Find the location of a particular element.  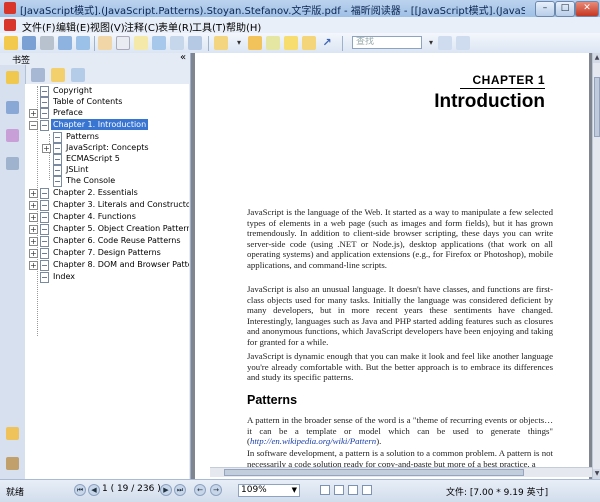

bookmark-label: Copyright is located at coordinates (73, 90).